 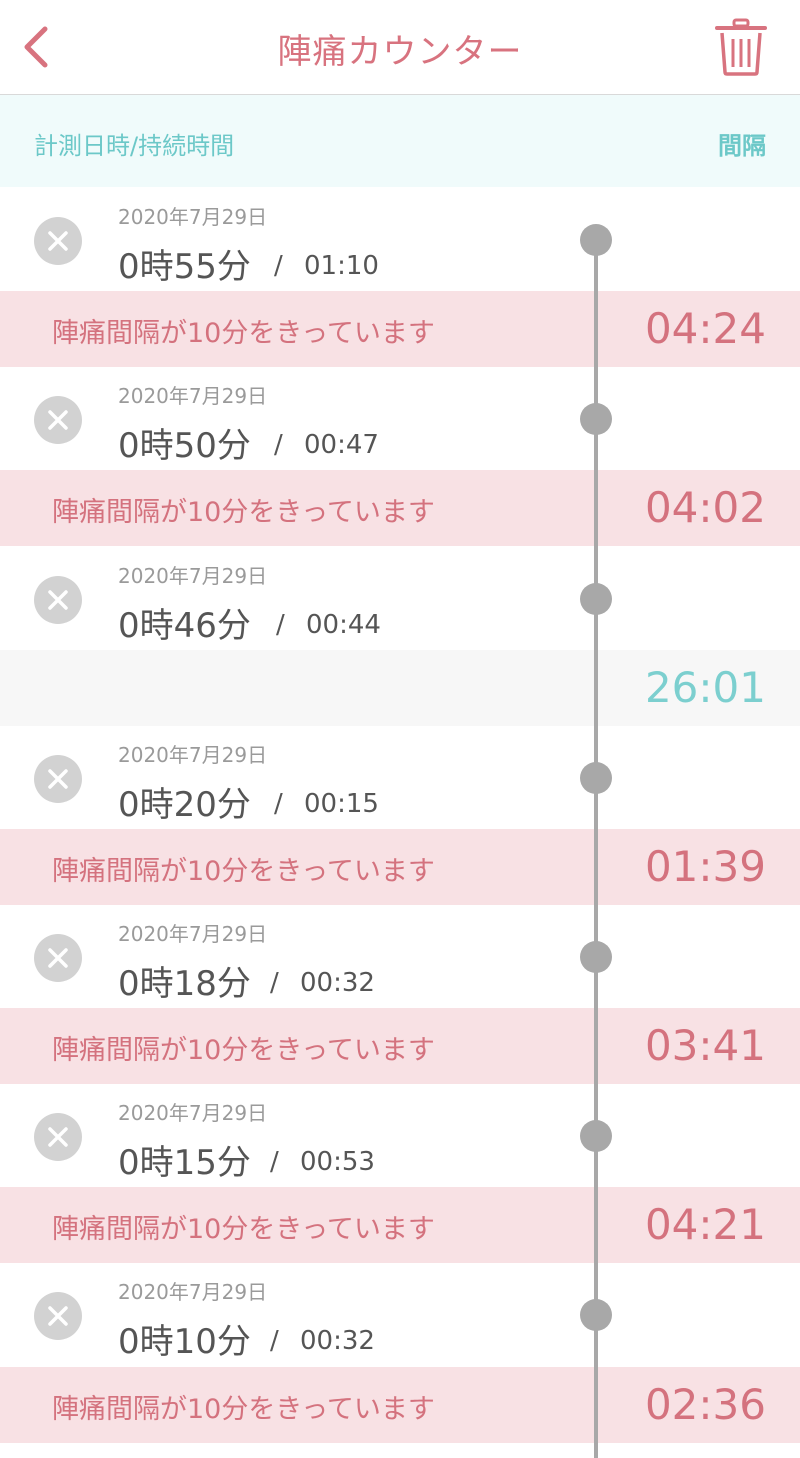 What do you see at coordinates (705, 1045) in the screenshot?
I see `interval-value: 03:41` at bounding box center [705, 1045].